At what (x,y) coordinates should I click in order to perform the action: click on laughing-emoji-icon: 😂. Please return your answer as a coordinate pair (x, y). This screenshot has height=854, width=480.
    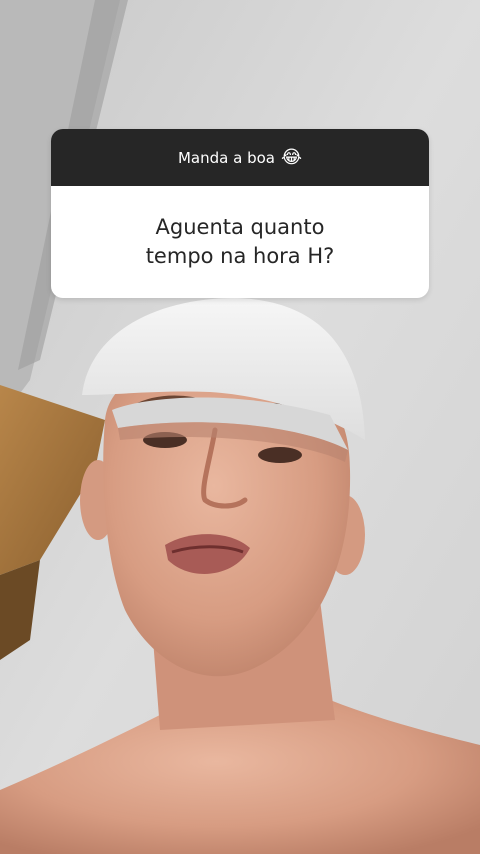
    Looking at the image, I should click on (291, 157).